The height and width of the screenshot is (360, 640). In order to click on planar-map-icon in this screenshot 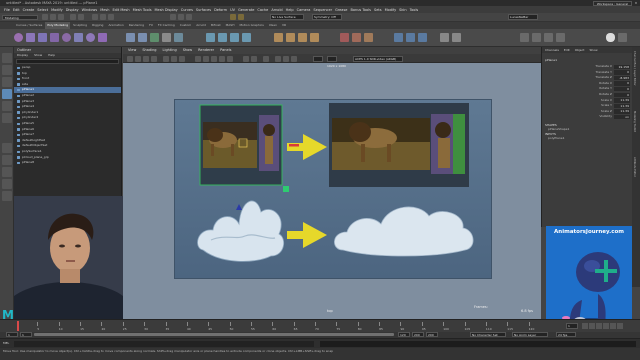, I will do `click(356, 37)`.